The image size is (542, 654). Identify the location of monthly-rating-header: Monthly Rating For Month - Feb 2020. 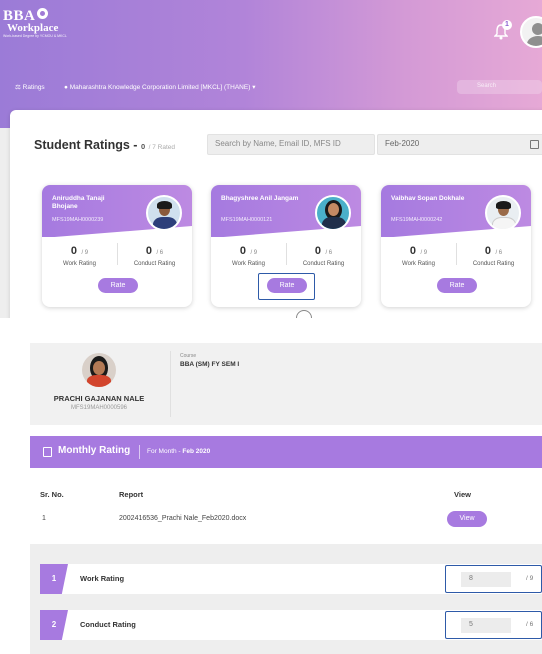
(286, 452).